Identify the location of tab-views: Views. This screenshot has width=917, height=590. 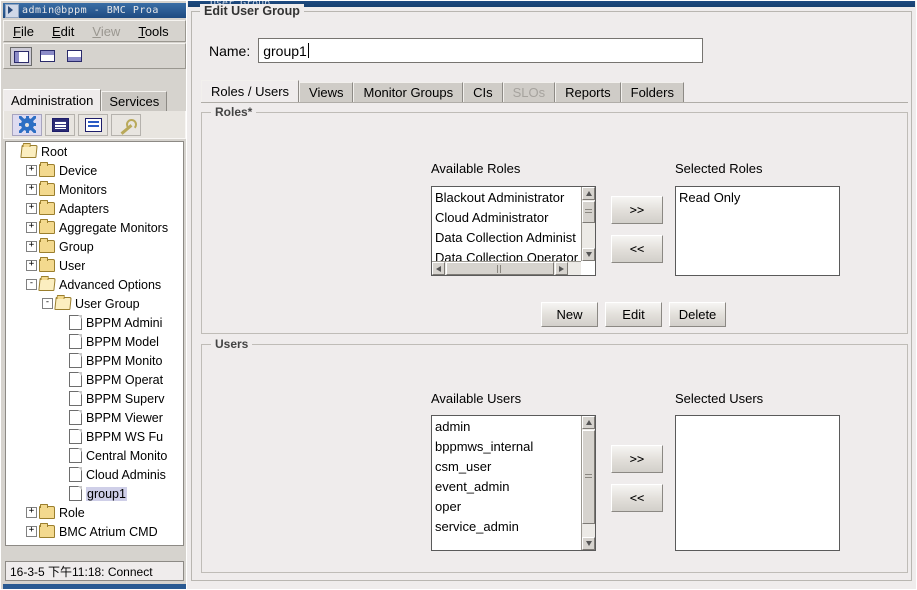
(326, 92).